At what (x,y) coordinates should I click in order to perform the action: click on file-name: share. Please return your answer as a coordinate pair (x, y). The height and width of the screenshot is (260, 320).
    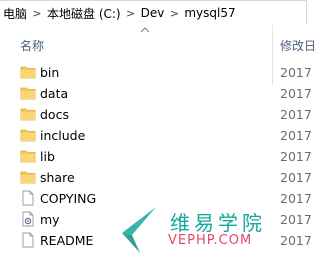
    Looking at the image, I should click on (57, 177).